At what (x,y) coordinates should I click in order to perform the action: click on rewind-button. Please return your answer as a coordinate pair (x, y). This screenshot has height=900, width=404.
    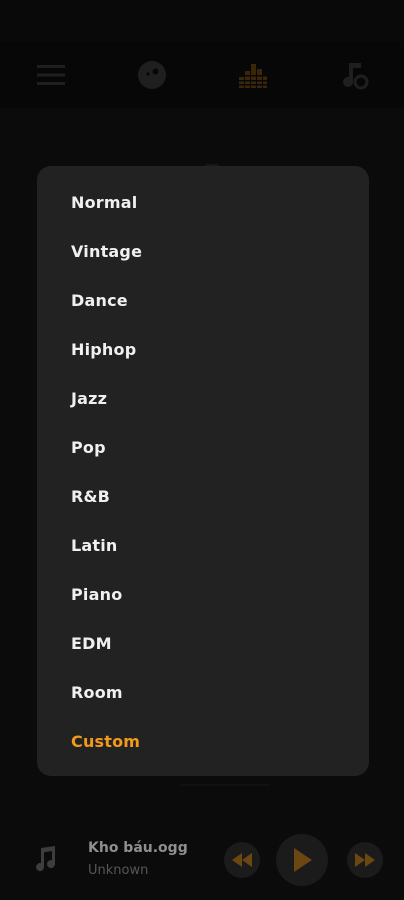
    Looking at the image, I should click on (242, 860).